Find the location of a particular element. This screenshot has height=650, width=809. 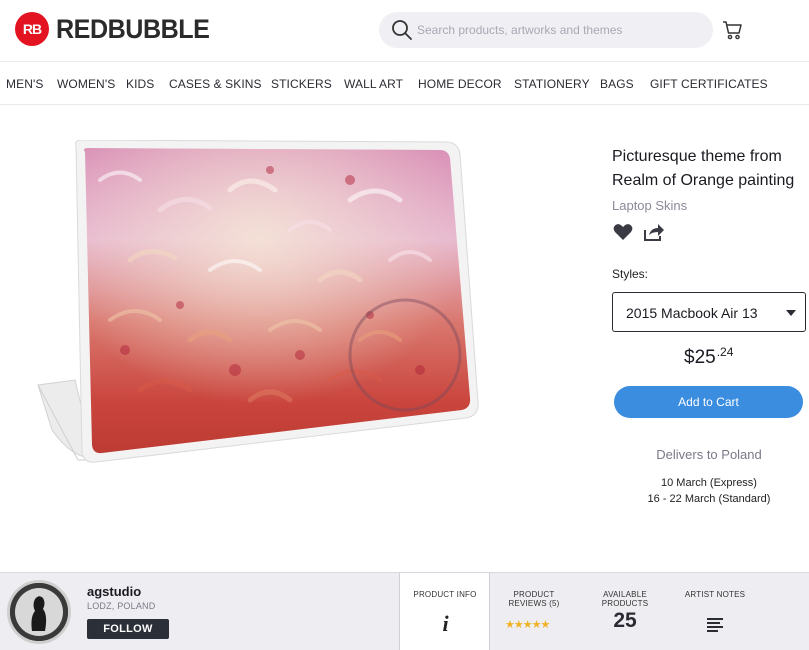

heart-icon is located at coordinates (623, 232).